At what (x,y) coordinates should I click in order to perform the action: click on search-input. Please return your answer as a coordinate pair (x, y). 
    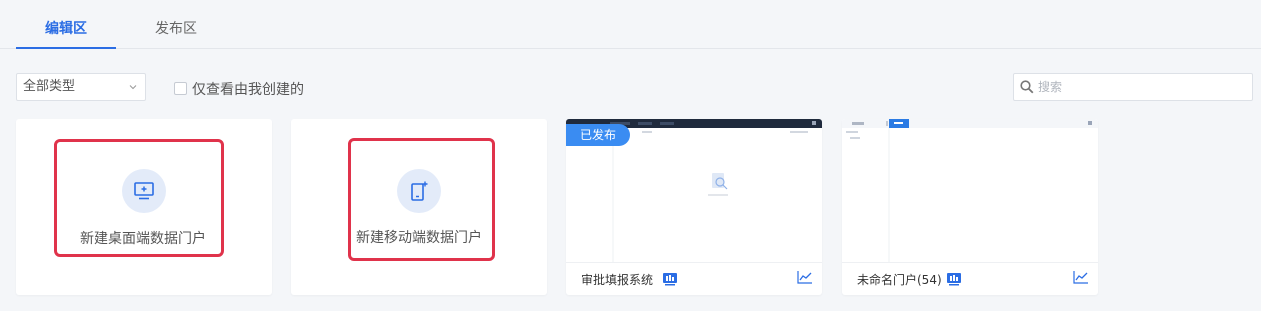
    Looking at the image, I should click on (1138, 87).